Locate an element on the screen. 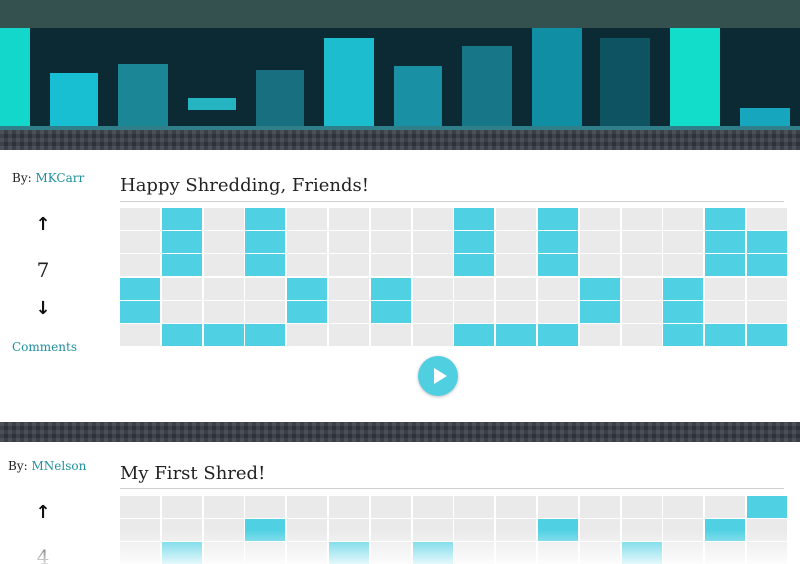 This screenshot has height=564, width=800. post-title: Happy Shredding, Friends! is located at coordinates (244, 185).